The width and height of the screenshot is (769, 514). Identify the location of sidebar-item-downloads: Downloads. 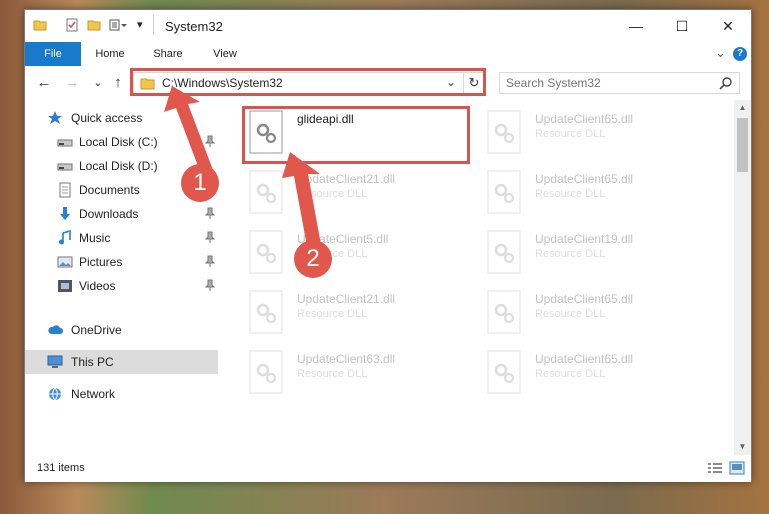
(121, 214).